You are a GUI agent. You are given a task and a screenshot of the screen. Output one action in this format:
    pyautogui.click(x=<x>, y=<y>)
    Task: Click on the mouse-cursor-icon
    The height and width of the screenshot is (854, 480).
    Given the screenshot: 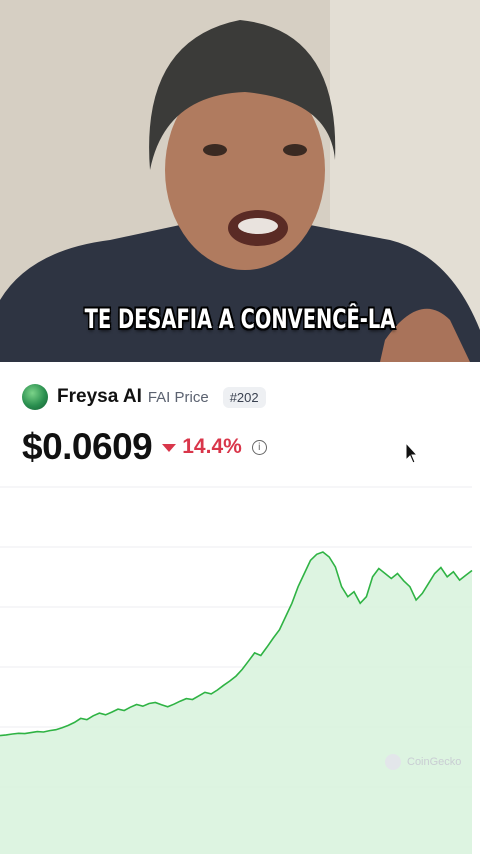 What is the action you would take?
    pyautogui.click(x=412, y=453)
    